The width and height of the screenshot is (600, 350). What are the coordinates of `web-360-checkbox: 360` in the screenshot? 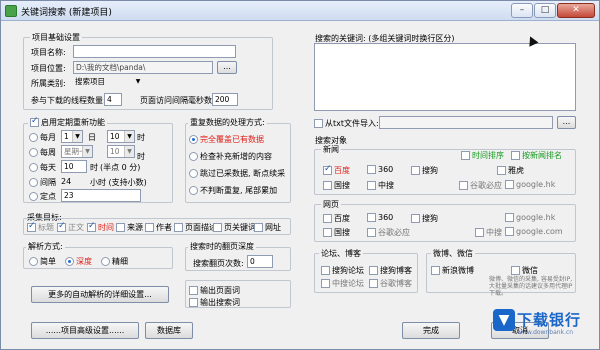 It's located at (380, 217).